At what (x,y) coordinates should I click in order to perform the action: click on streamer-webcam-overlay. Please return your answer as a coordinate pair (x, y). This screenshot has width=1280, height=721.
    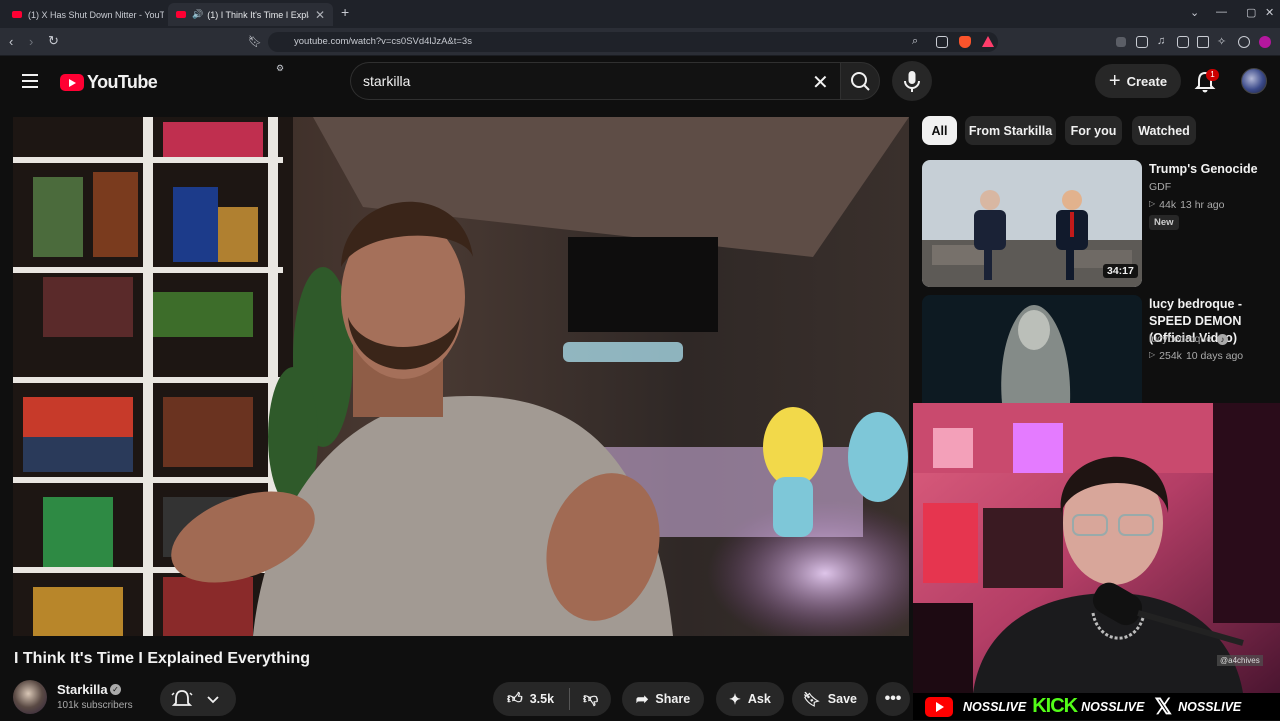
    Looking at the image, I should click on (1096, 548).